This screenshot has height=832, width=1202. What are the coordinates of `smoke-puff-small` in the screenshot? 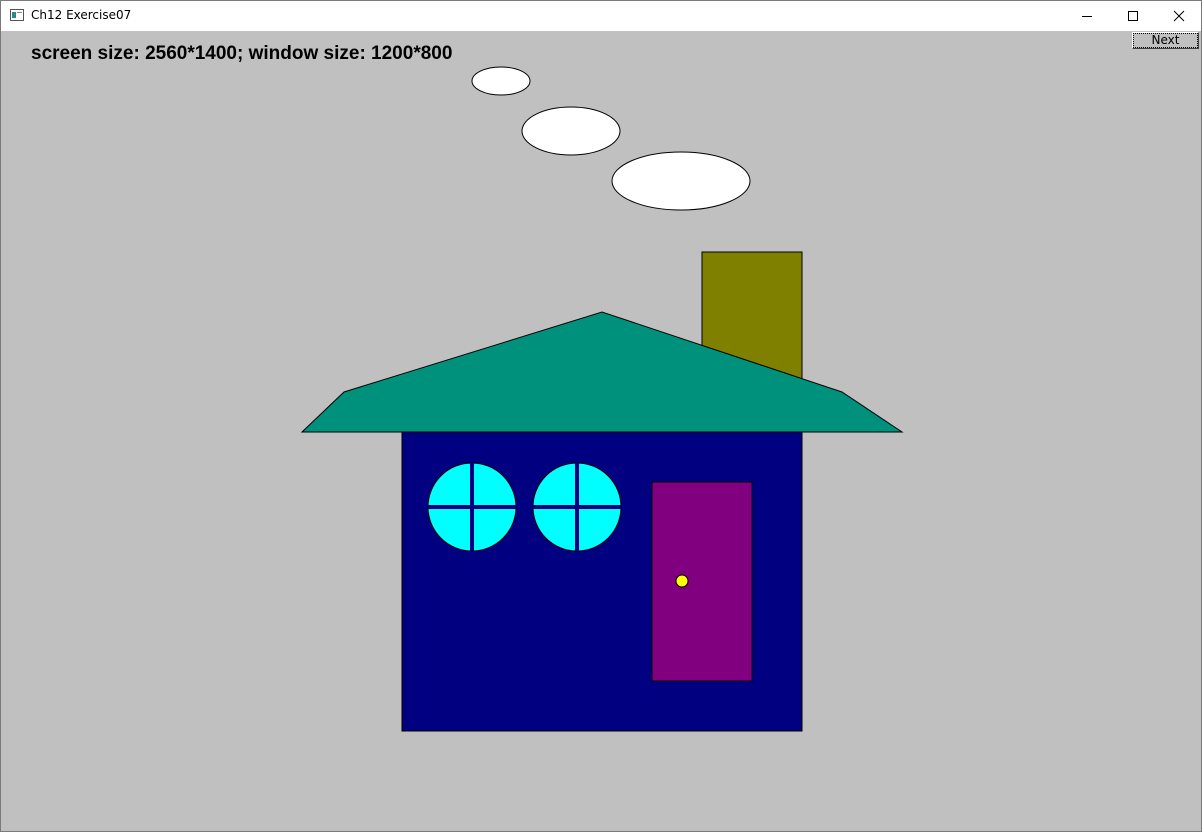 It's located at (501, 81).